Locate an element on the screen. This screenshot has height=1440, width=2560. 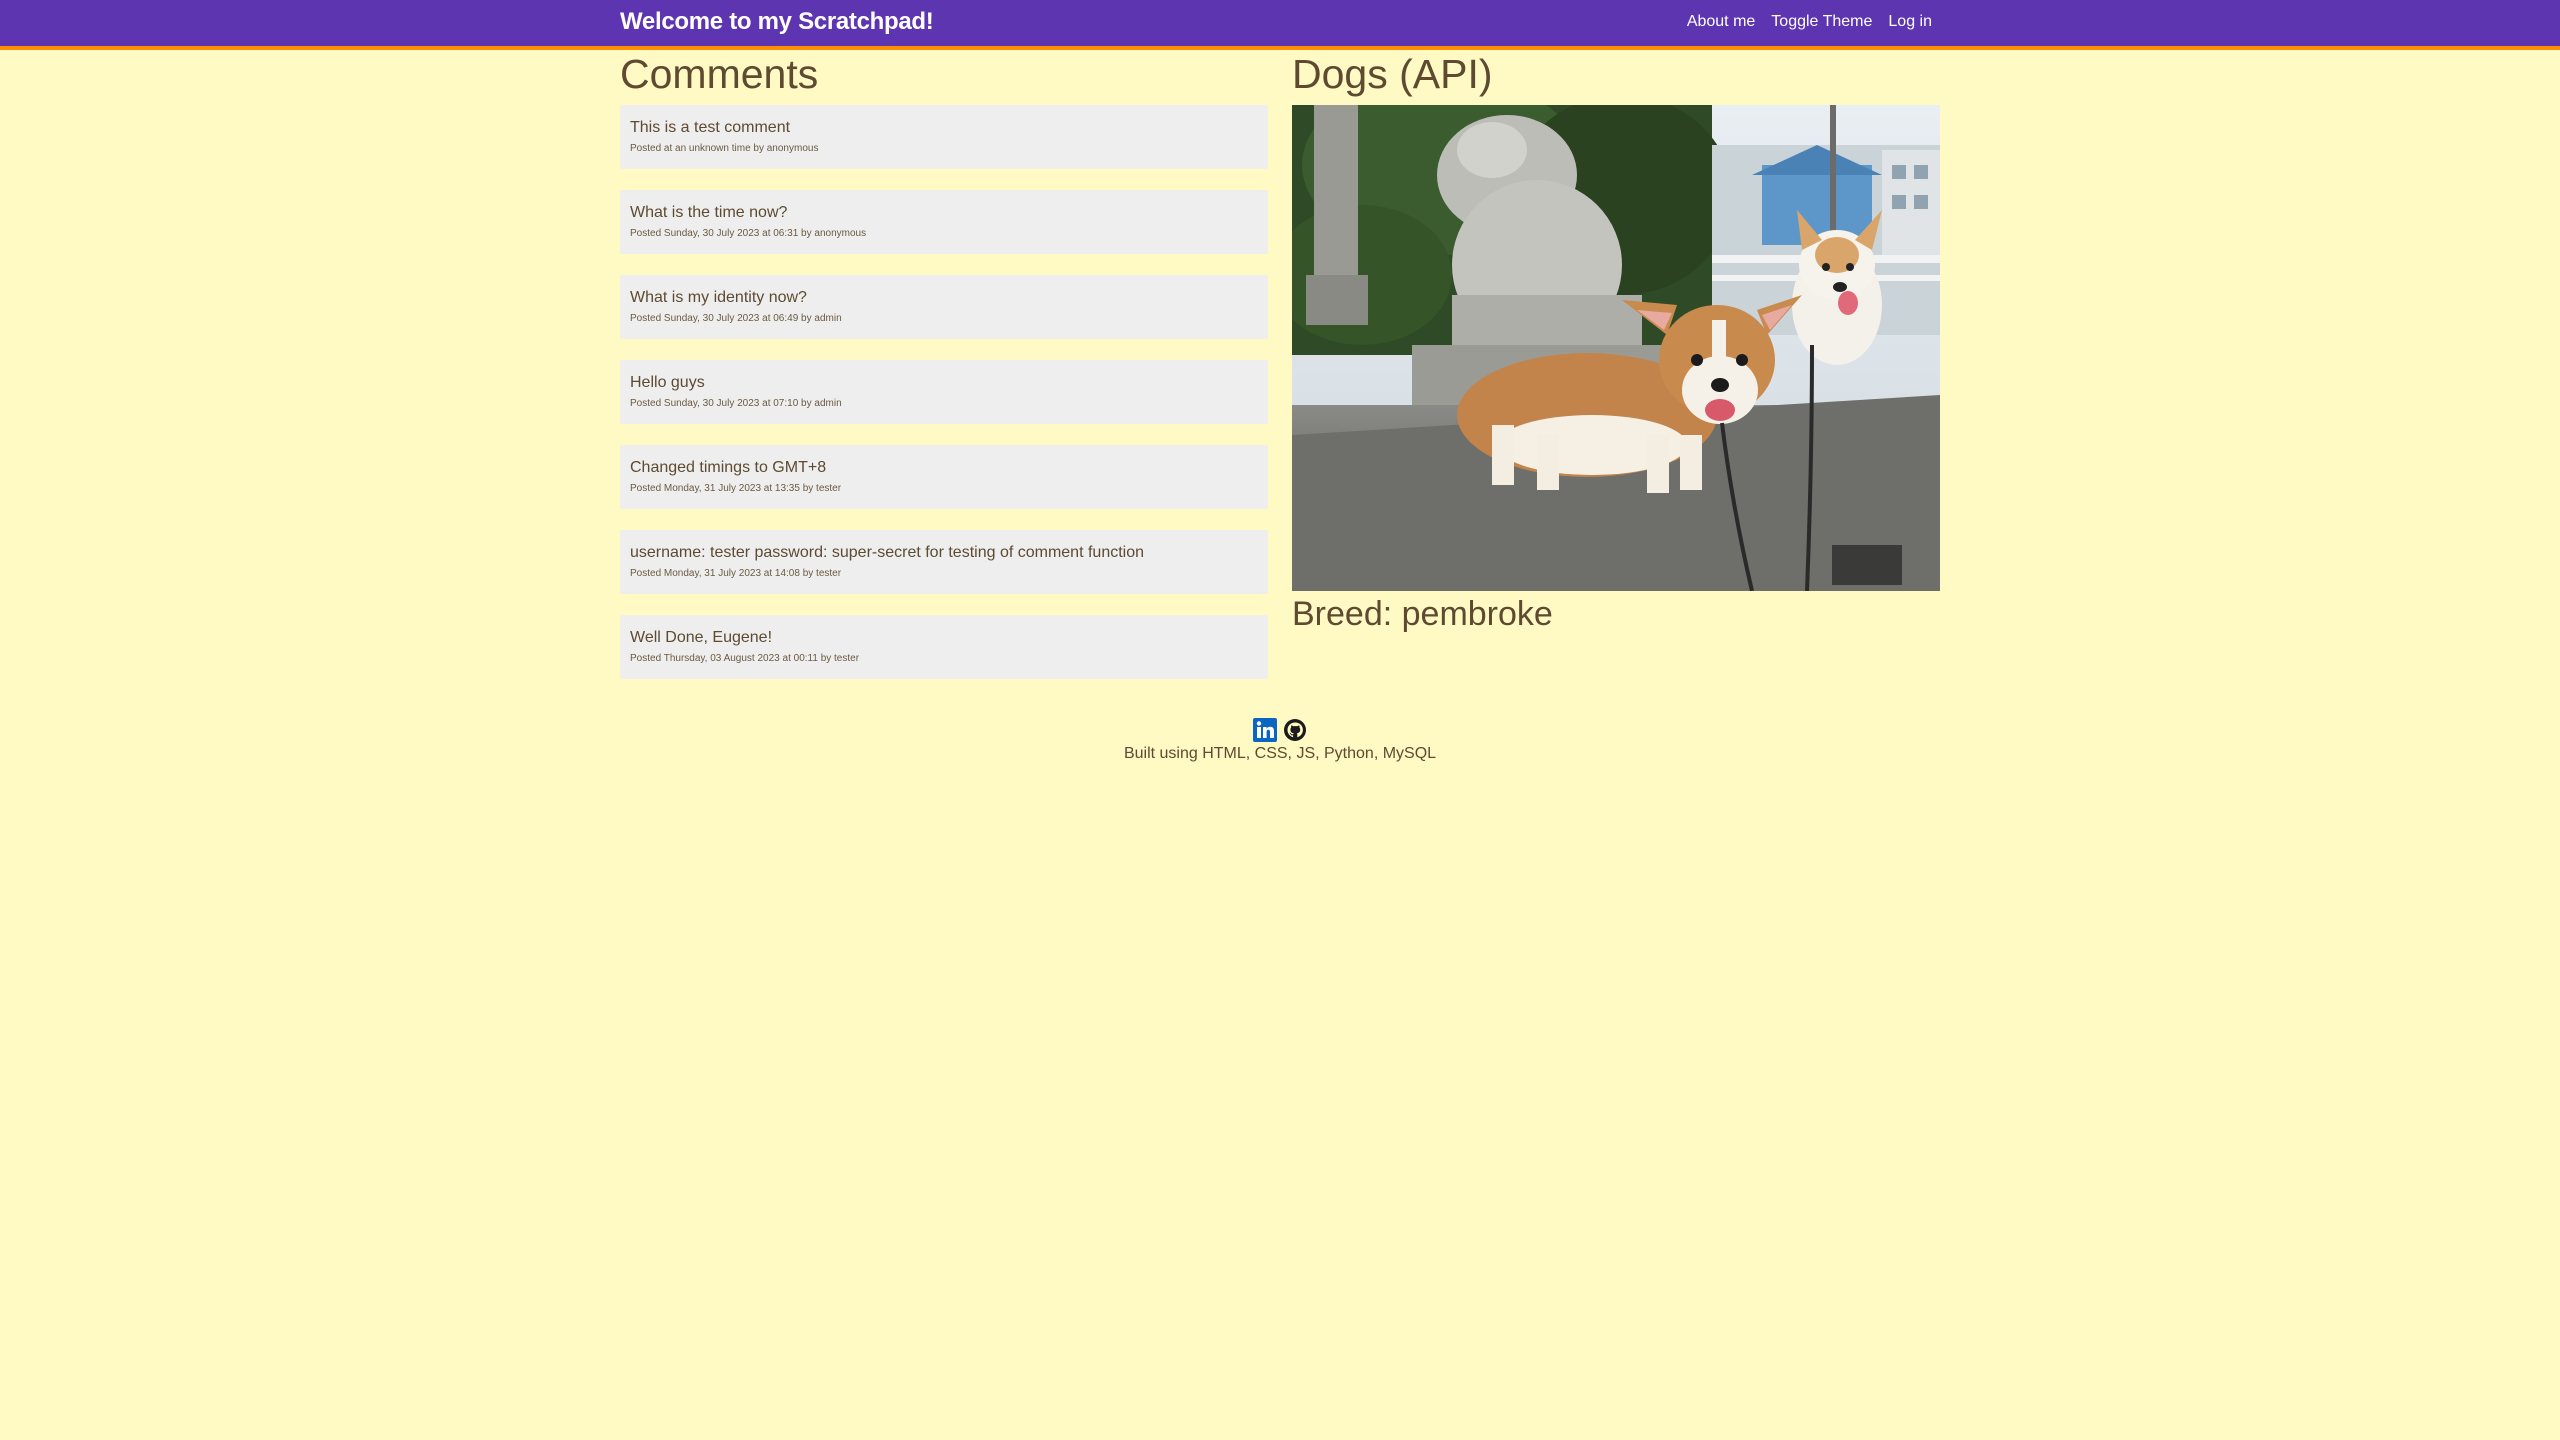
github-icon is located at coordinates (1295, 730).